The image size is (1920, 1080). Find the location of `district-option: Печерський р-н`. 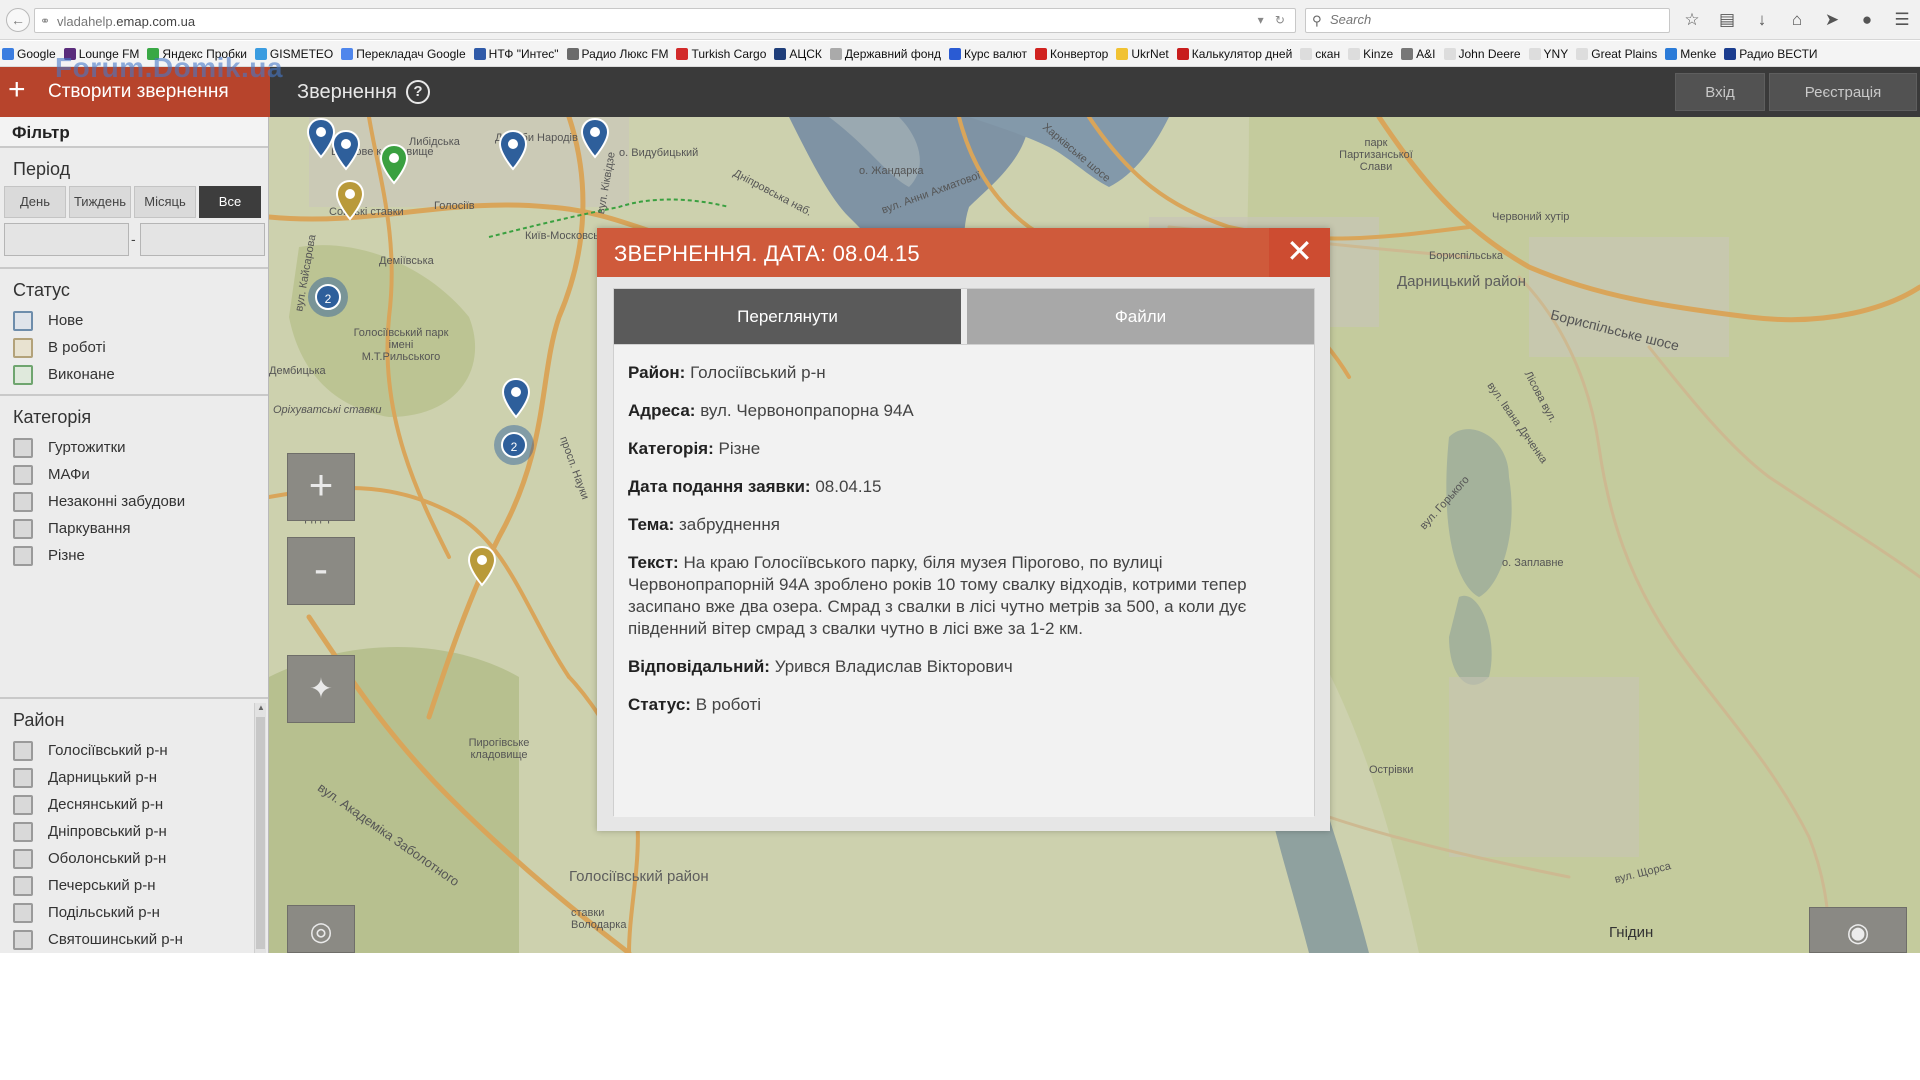

district-option: Печерський р-н is located at coordinates (134, 885).